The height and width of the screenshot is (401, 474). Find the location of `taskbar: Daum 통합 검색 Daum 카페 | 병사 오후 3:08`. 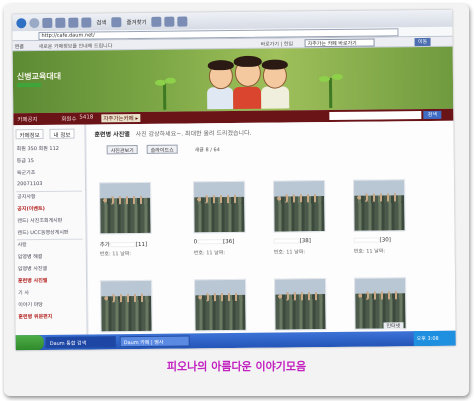

taskbar: Daum 통합 검색 Daum 카페 | 병사 오후 3:08 is located at coordinates (235, 340).